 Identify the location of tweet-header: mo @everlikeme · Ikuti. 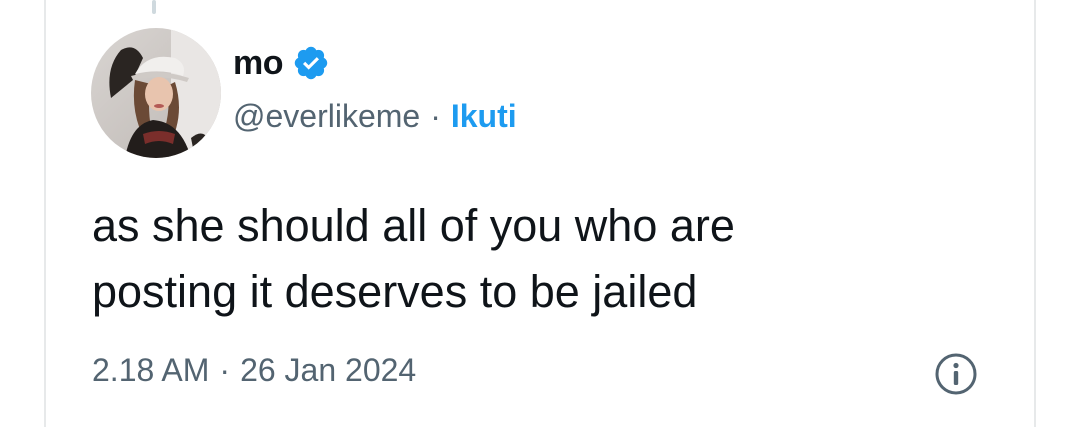
(375, 85).